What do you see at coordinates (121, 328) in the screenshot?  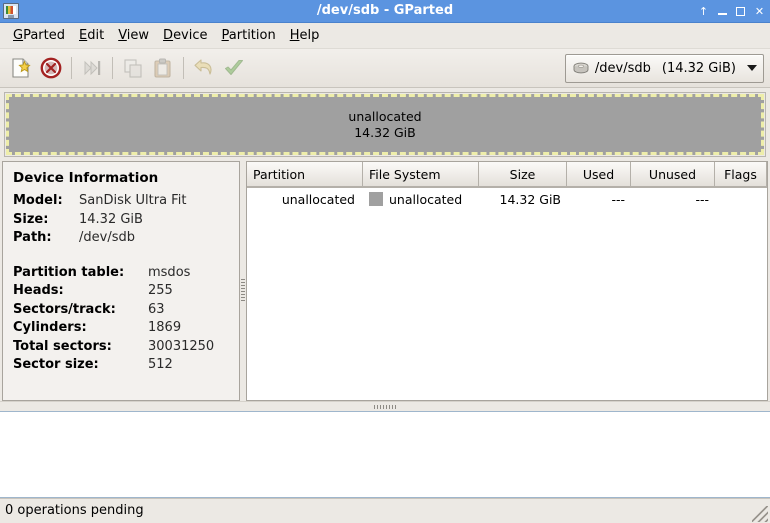 I see `device-info-cylinders: Cylinders: 1869` at bounding box center [121, 328].